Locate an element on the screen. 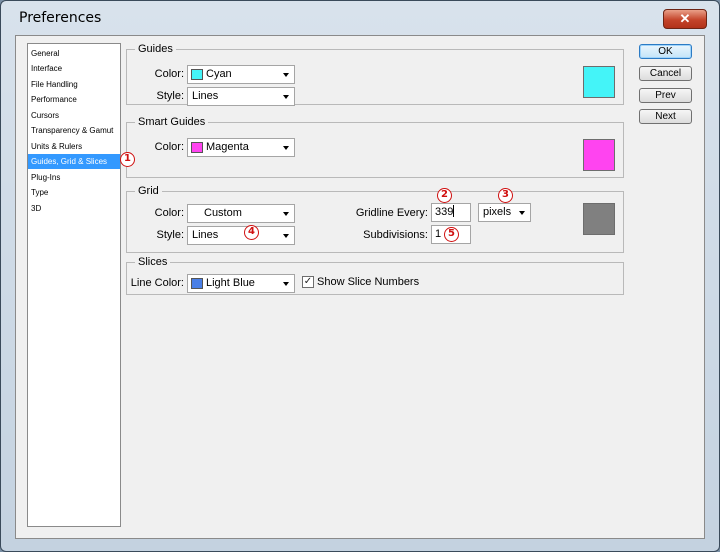  grid-group-label: Grid is located at coordinates (148, 191).